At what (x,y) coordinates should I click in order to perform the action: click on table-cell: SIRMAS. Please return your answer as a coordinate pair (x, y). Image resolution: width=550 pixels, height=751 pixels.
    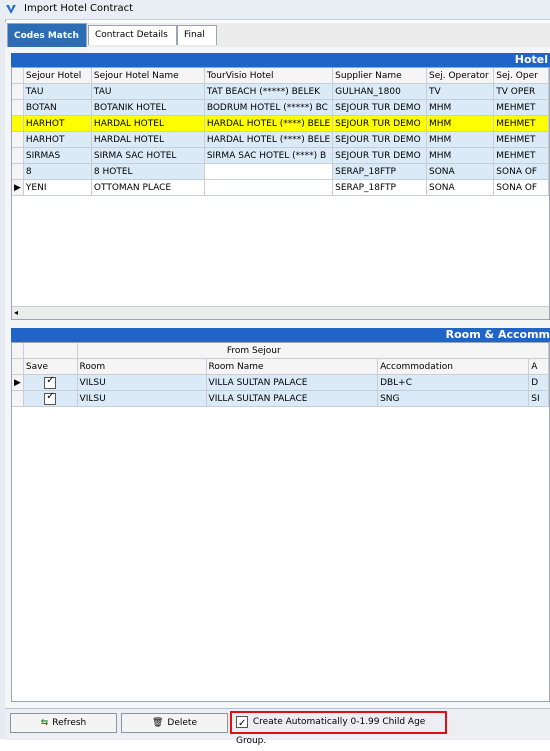
    Looking at the image, I should click on (57, 155).